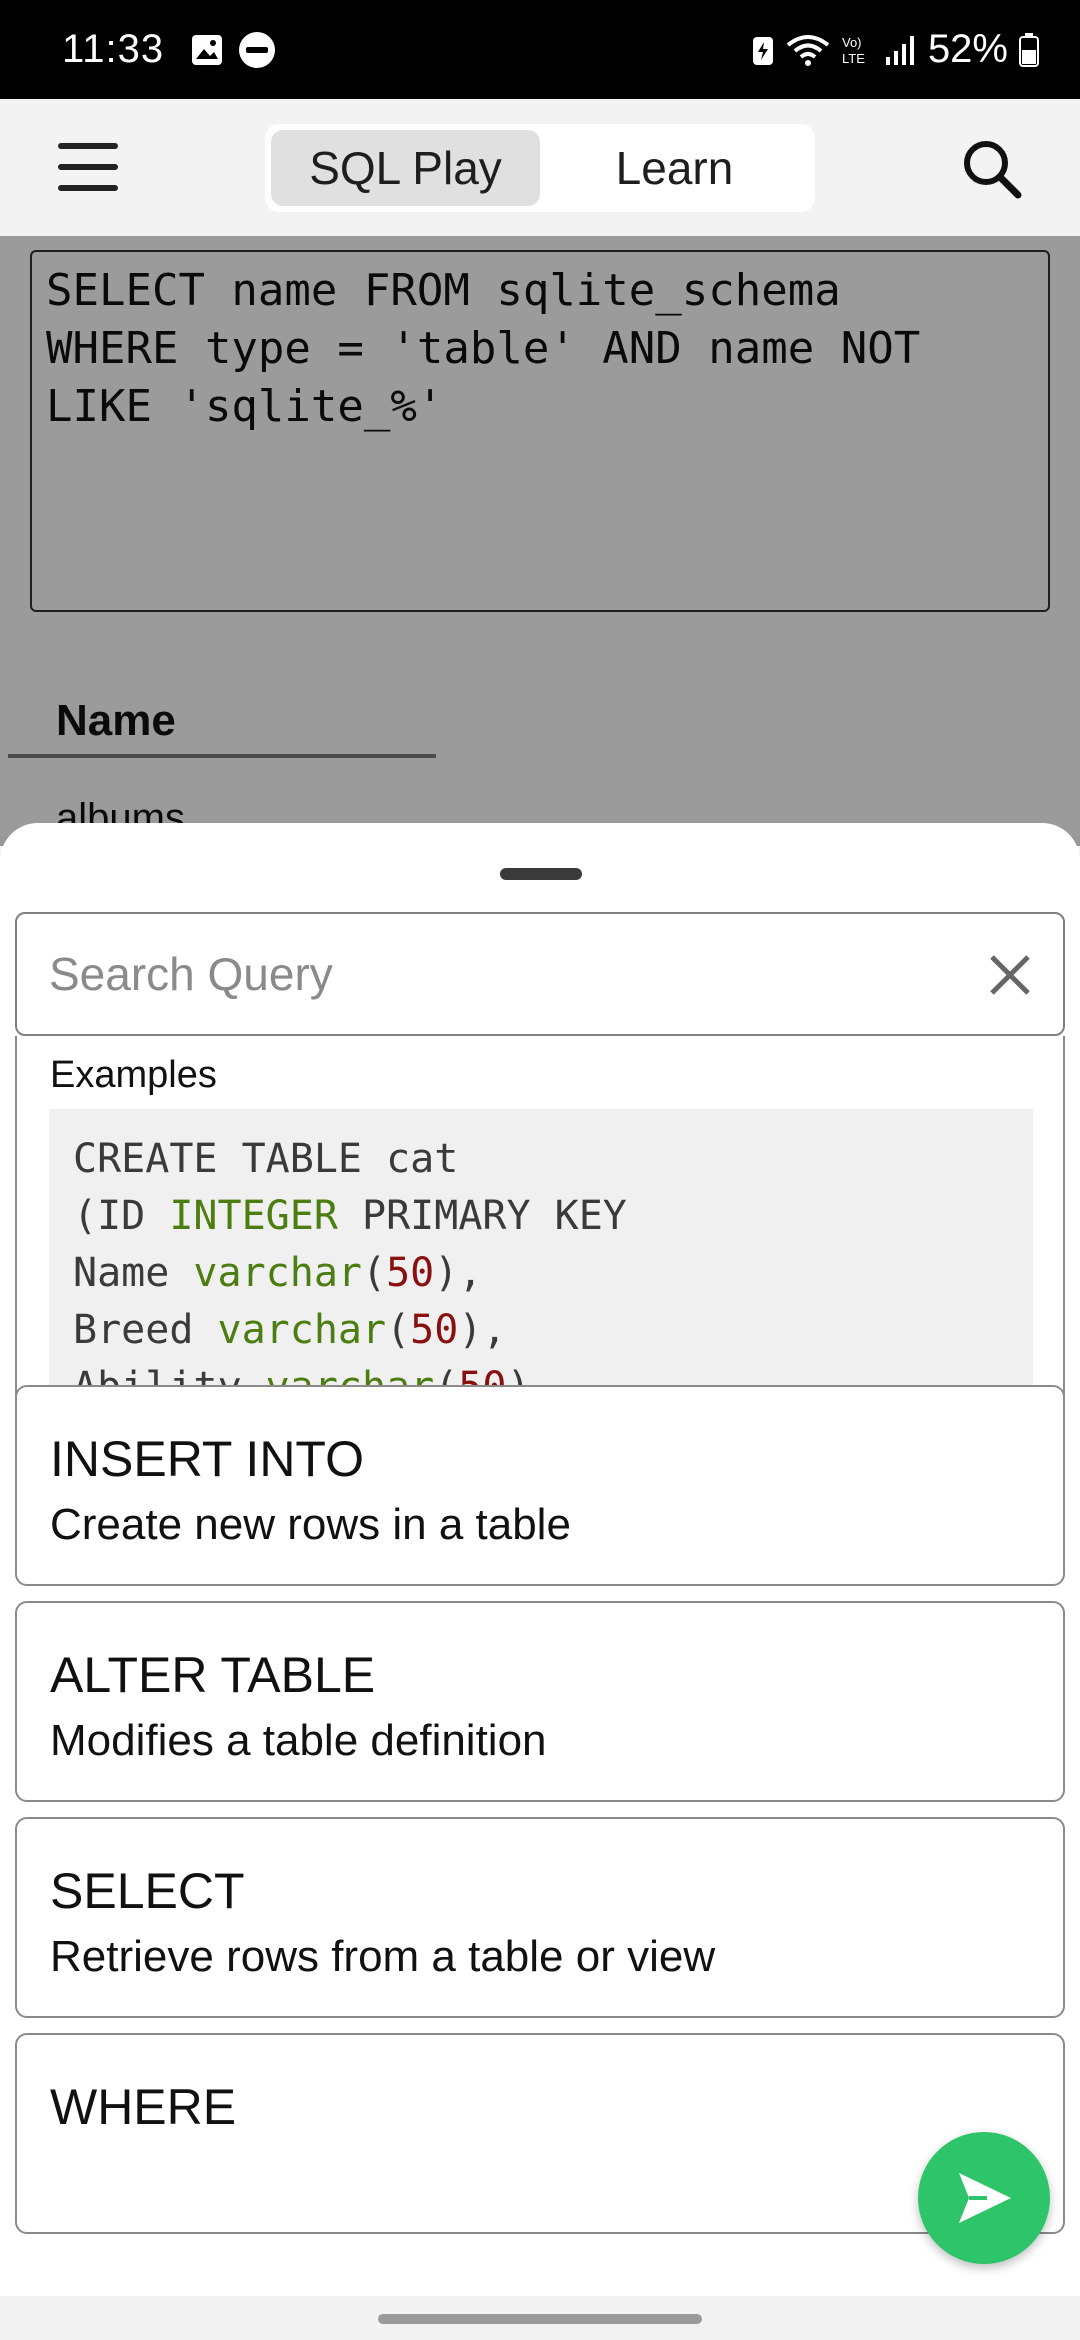 The image size is (1080, 2340). I want to click on wifi-icon, so click(808, 50).